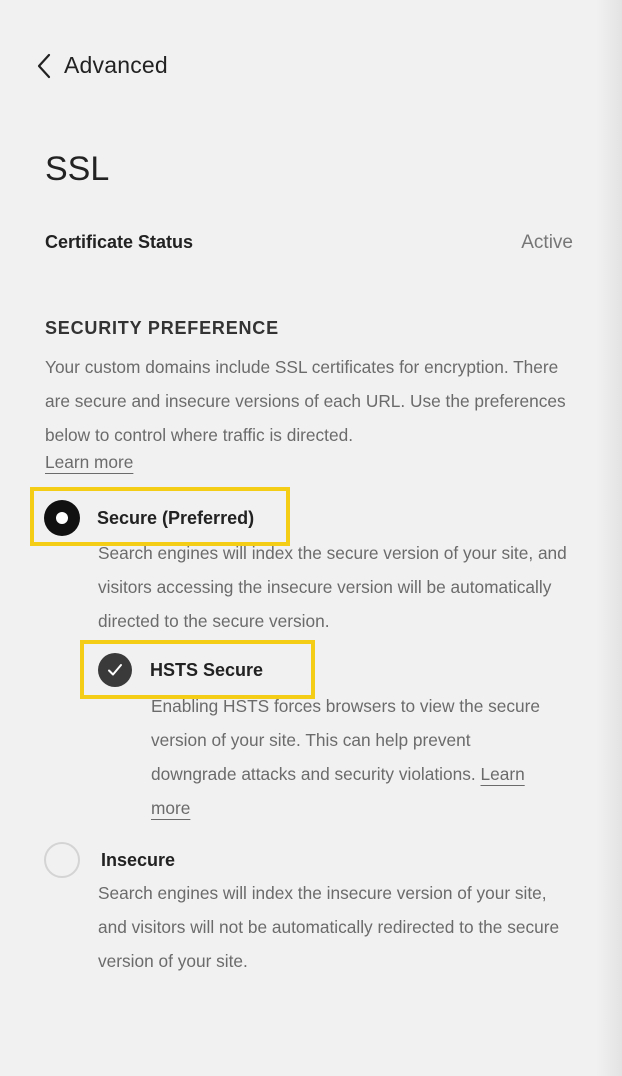 The width and height of the screenshot is (622, 1076). Describe the element at coordinates (309, 243) in the screenshot. I see `certificate-status-row: Certificate Status Active` at that location.